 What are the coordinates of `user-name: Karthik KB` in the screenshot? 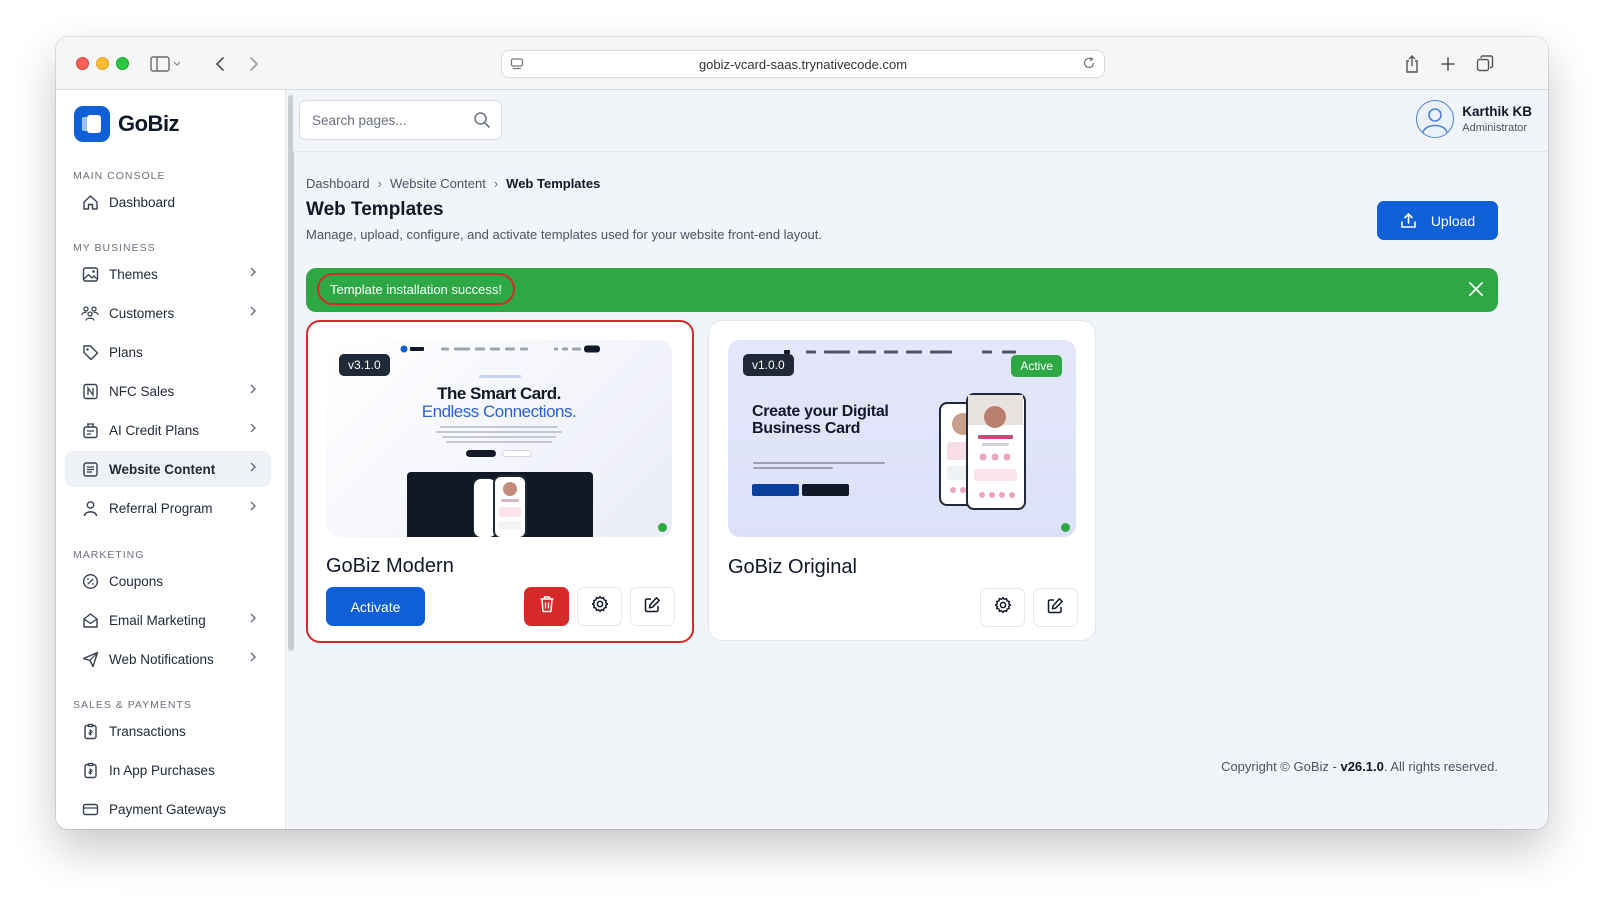 It's located at (1497, 111).